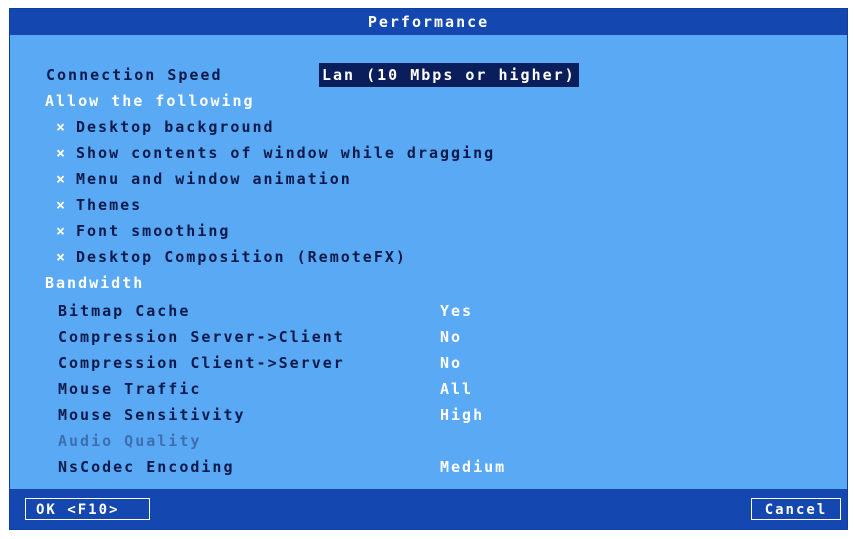 Image resolution: width=856 pixels, height=539 pixels. What do you see at coordinates (457, 311) in the screenshot?
I see `setting-value: Yes` at bounding box center [457, 311].